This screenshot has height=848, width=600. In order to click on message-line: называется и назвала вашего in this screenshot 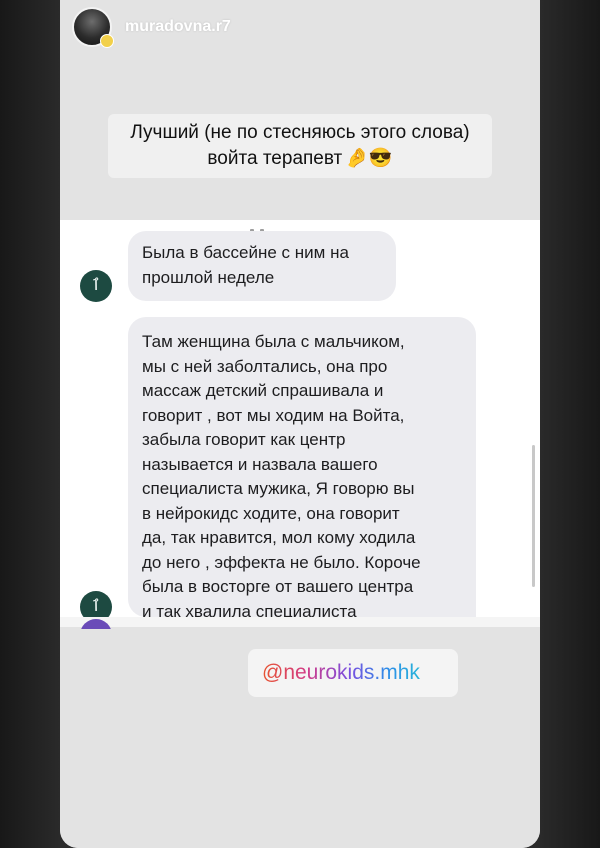, I will do `click(260, 464)`.